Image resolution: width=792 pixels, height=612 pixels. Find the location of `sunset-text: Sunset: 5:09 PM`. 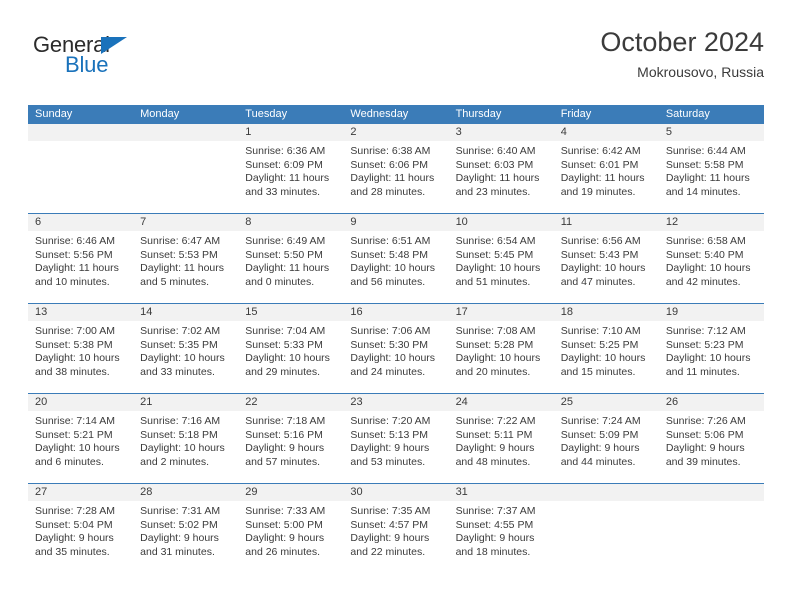

sunset-text: Sunset: 5:09 PM is located at coordinates (599, 434).